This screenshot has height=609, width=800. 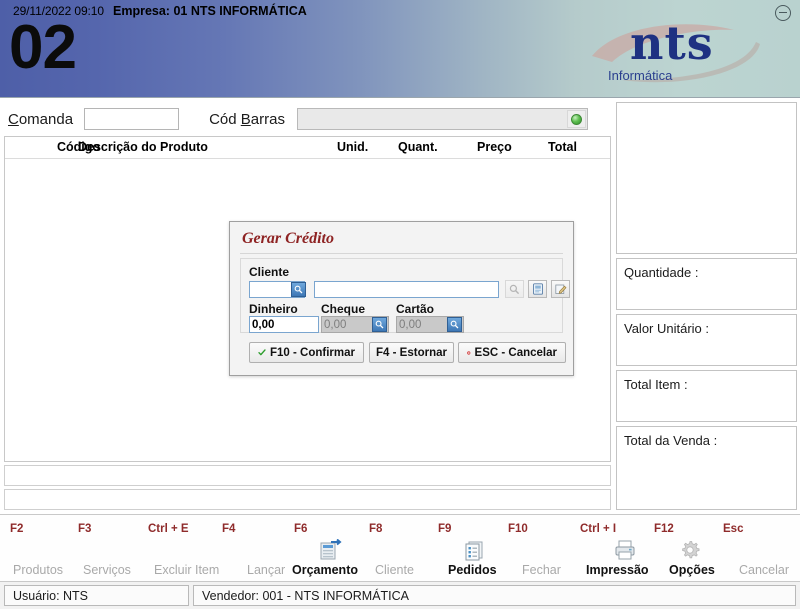 I want to click on terminal-number: 02, so click(x=43, y=47).